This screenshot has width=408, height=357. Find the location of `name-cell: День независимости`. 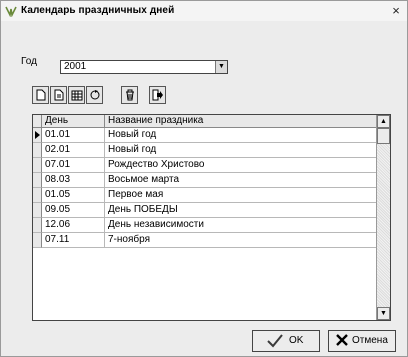

name-cell: День независимости is located at coordinates (241, 225).